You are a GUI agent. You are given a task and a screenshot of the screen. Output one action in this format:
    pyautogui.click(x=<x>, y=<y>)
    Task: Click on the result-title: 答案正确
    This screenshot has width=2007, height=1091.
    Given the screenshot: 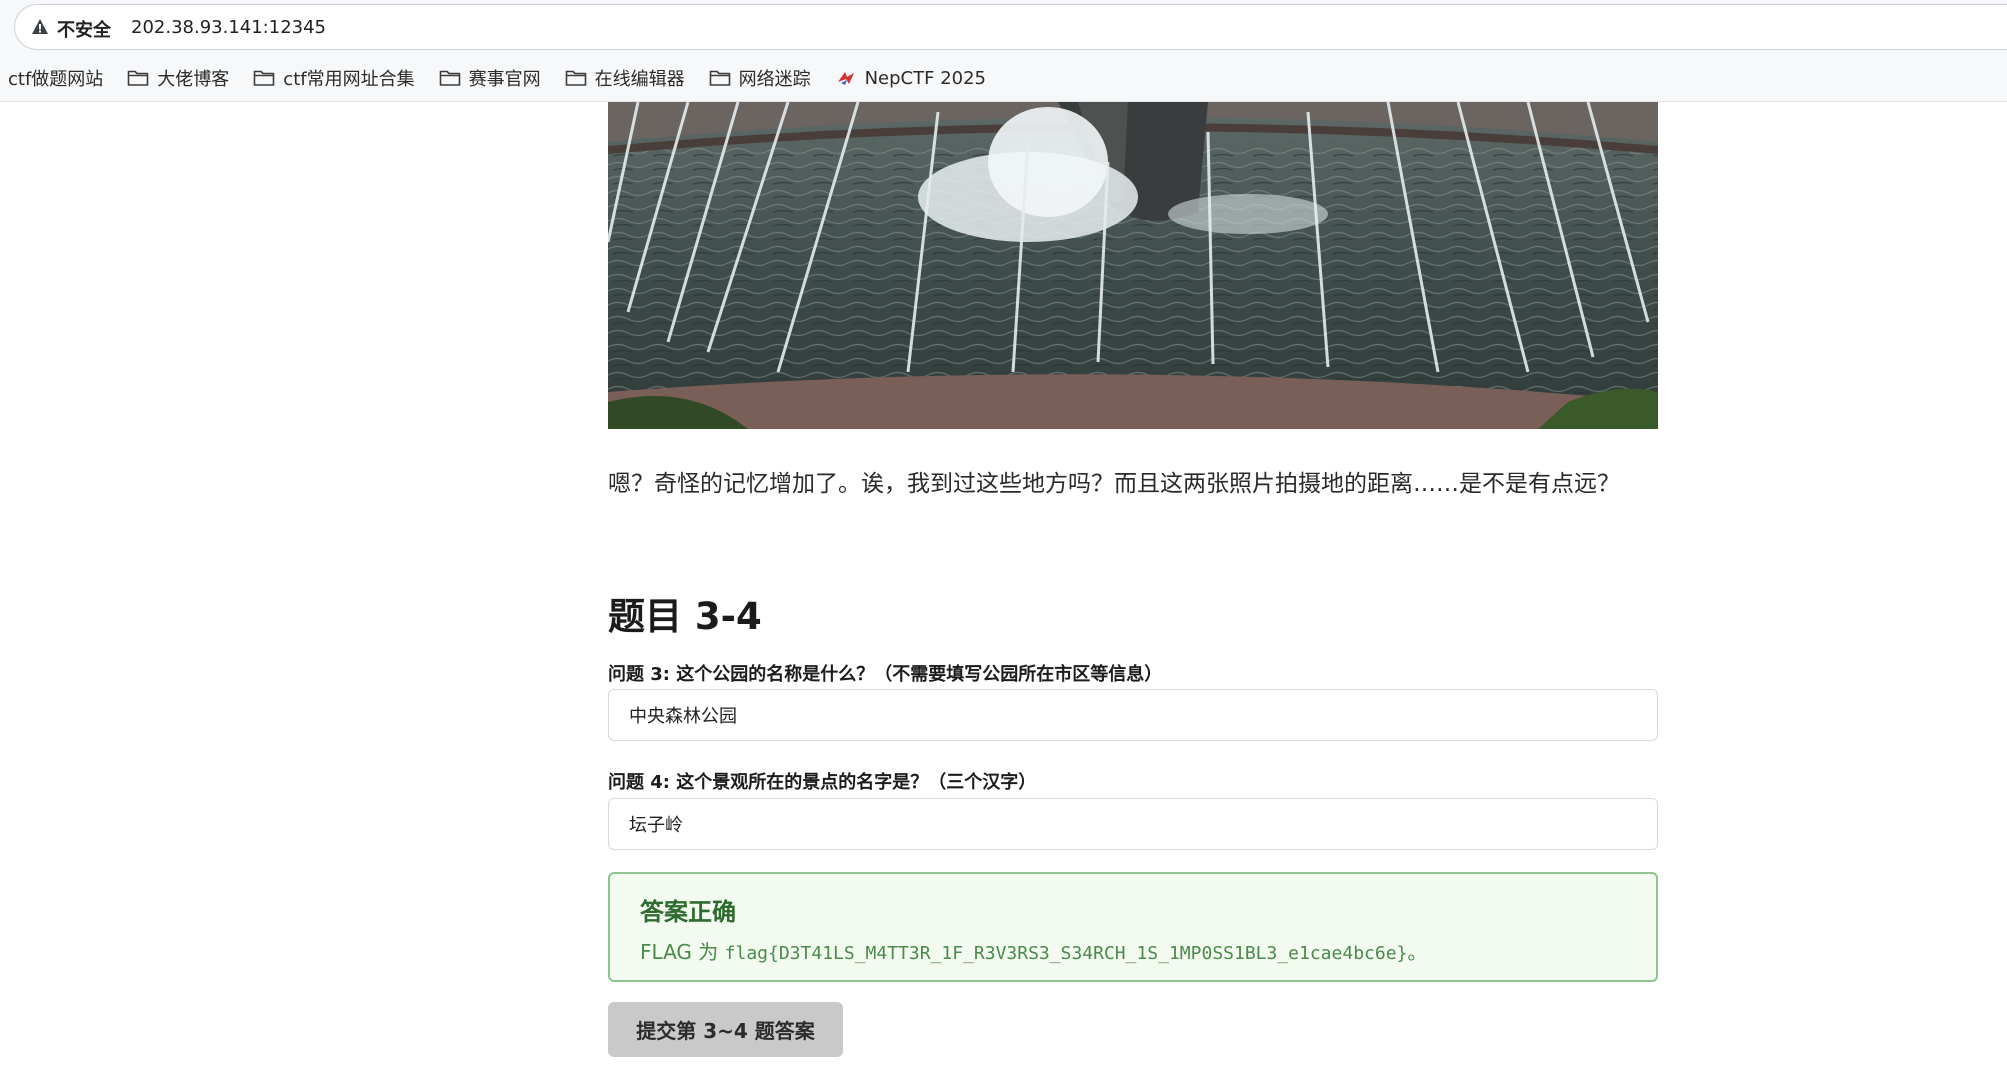 What is the action you would take?
    pyautogui.click(x=688, y=912)
    